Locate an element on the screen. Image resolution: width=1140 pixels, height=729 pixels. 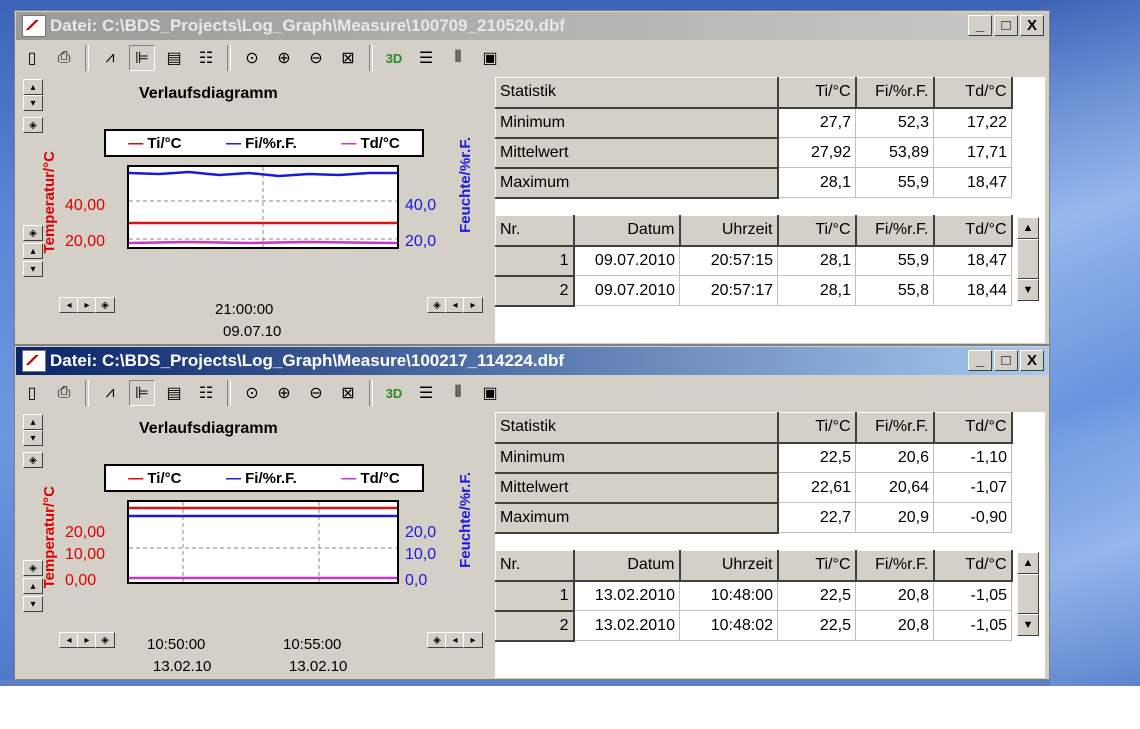
table-row: 2 09.07.2010 20:57:17 28,1 55,8 18,44 is located at coordinates (753, 291).